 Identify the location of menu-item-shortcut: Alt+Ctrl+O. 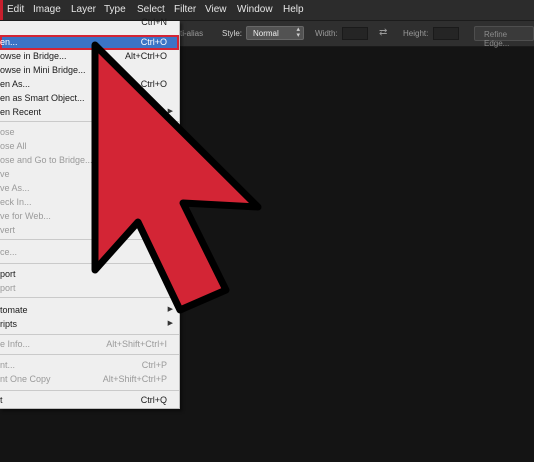
(145, 56).